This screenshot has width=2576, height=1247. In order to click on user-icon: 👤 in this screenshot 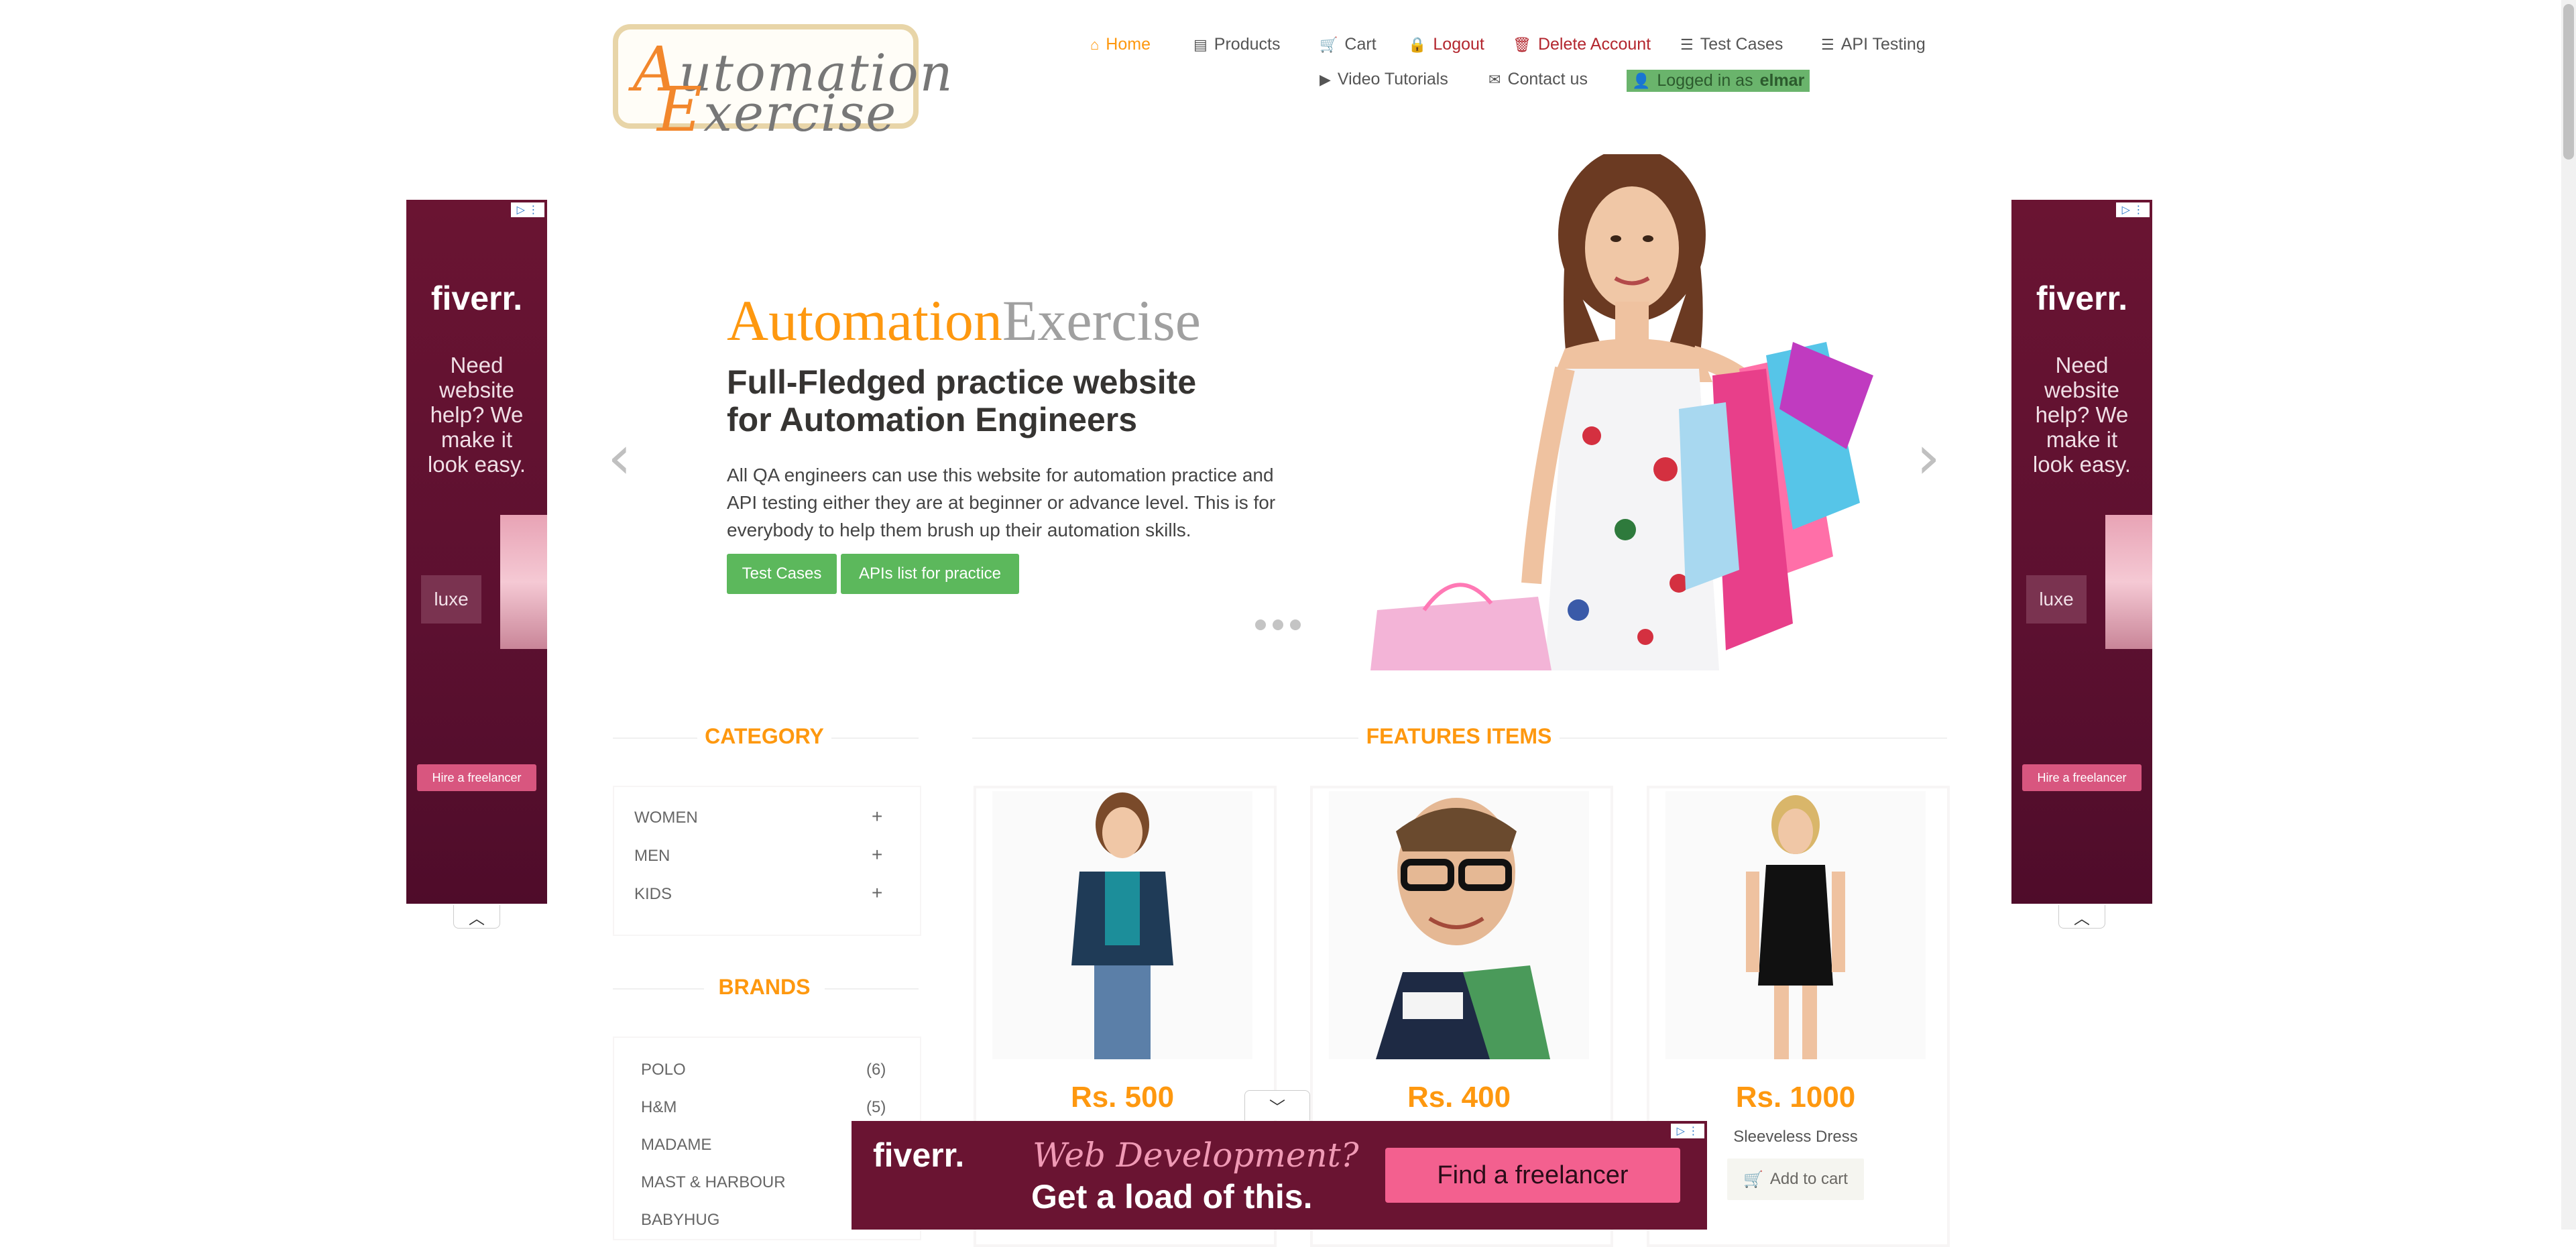, I will do `click(1641, 80)`.